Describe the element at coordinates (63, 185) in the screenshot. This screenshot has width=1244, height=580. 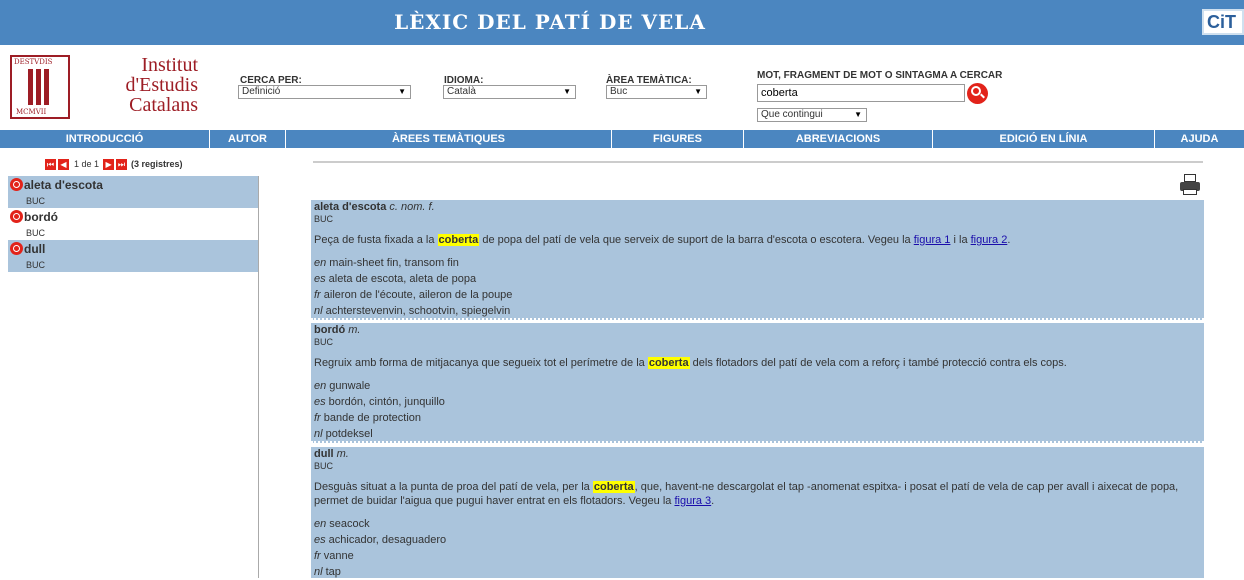
I see `result-term: aleta d'escota` at that location.